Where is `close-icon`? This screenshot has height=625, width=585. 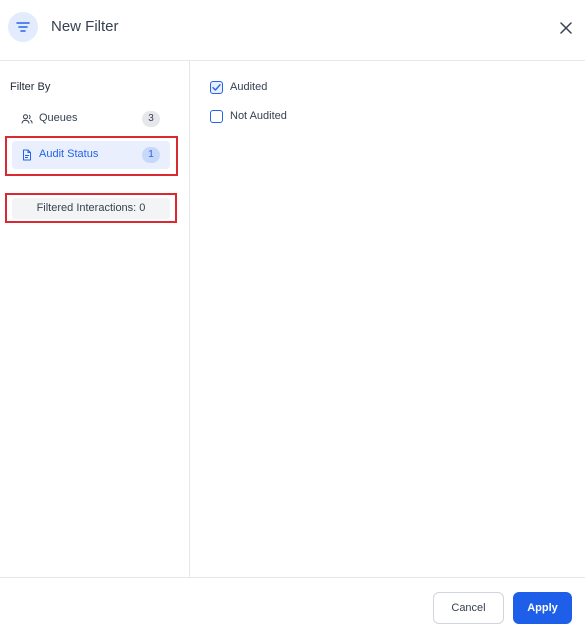 close-icon is located at coordinates (566, 28).